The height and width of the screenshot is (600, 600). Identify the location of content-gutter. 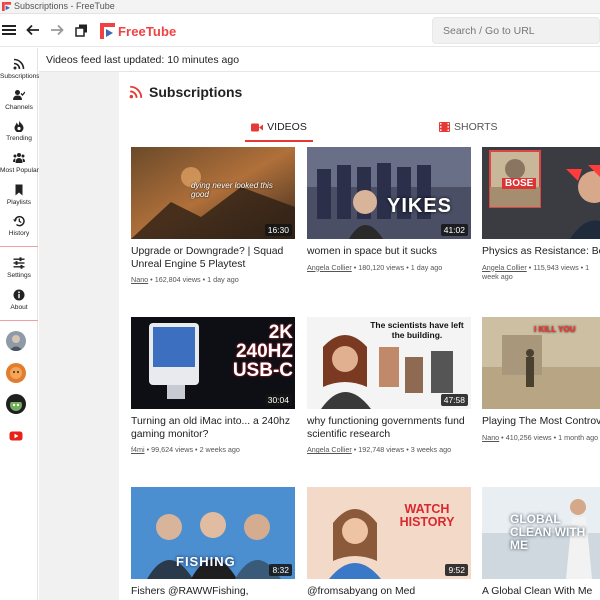
(79, 336).